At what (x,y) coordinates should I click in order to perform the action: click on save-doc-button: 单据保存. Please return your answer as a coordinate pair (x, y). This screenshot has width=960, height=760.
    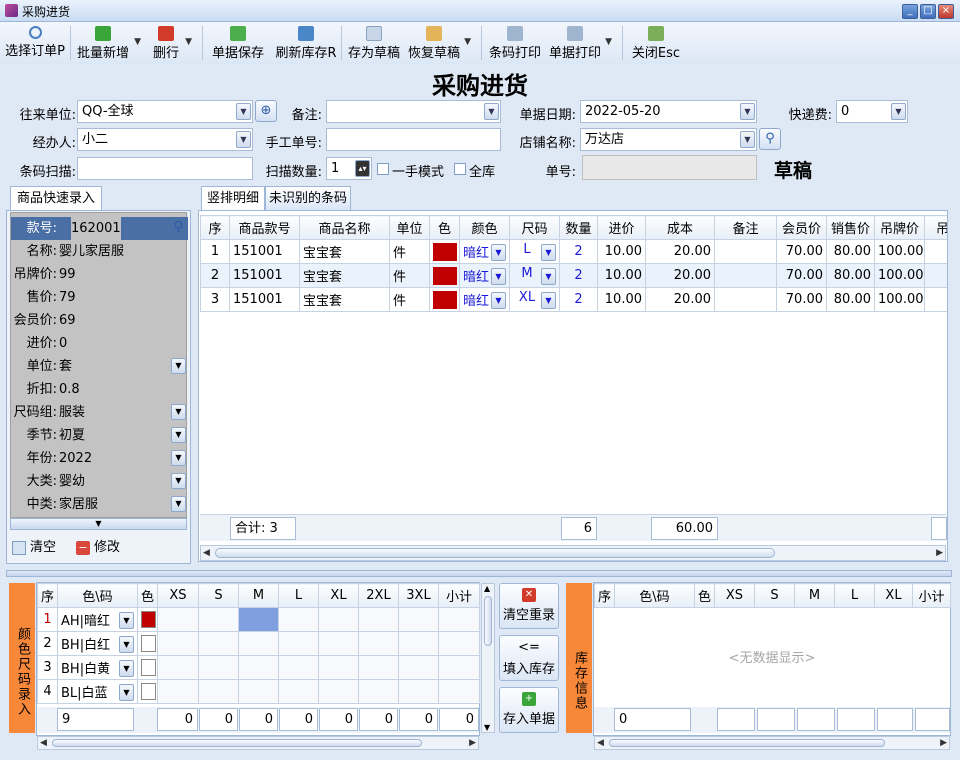
    Looking at the image, I should click on (238, 43).